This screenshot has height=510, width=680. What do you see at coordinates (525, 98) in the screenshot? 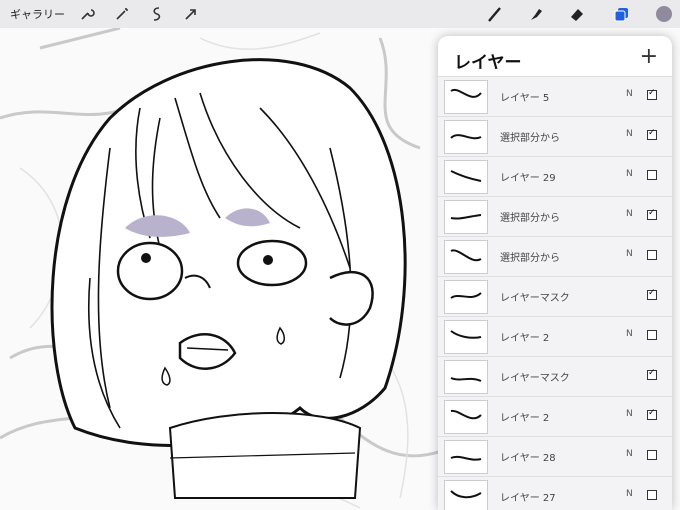
I see `layer-name: レイヤー 5` at bounding box center [525, 98].